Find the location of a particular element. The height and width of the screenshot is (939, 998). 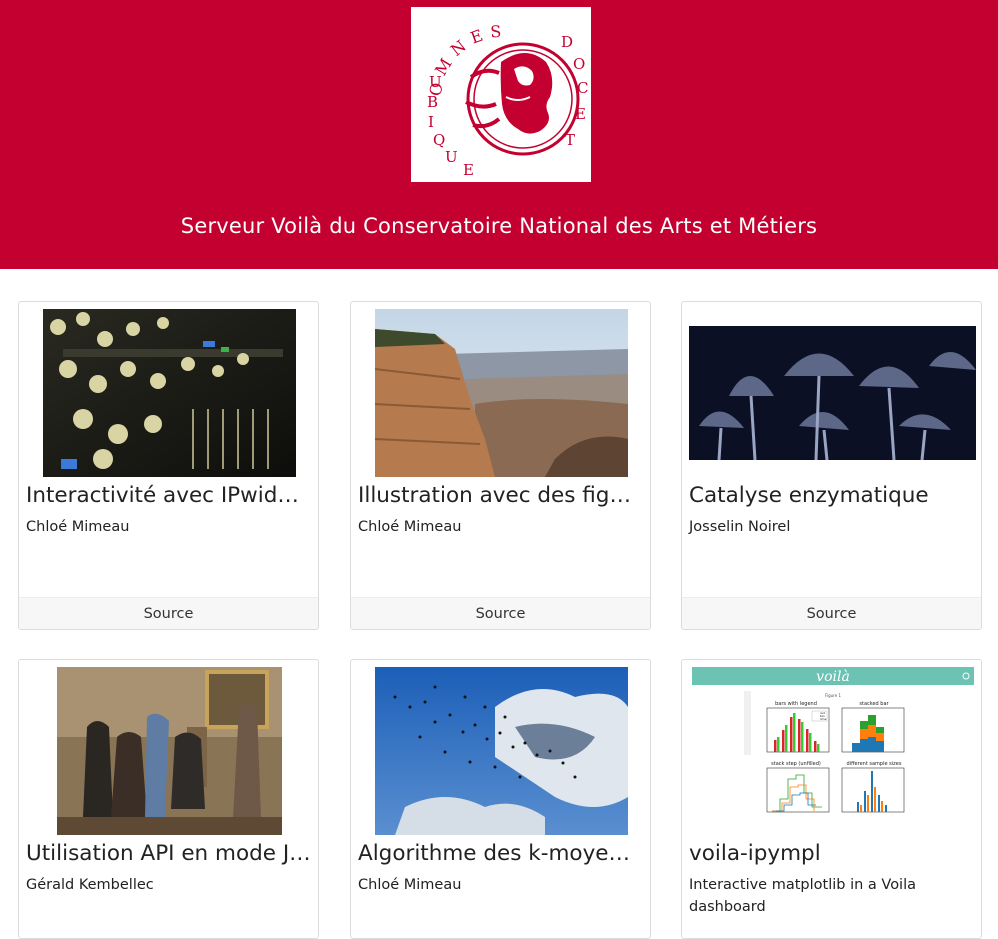

painting-image is located at coordinates (169, 751).